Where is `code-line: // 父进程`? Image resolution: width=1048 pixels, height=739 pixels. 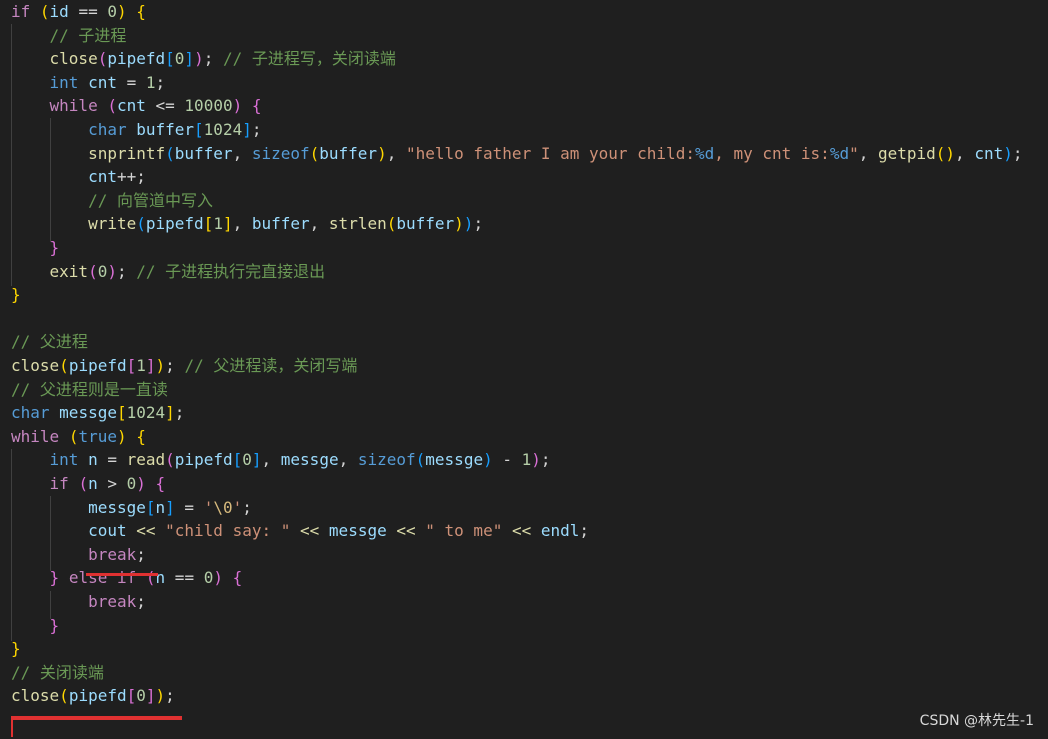
code-line: // 父进程 is located at coordinates (49, 342).